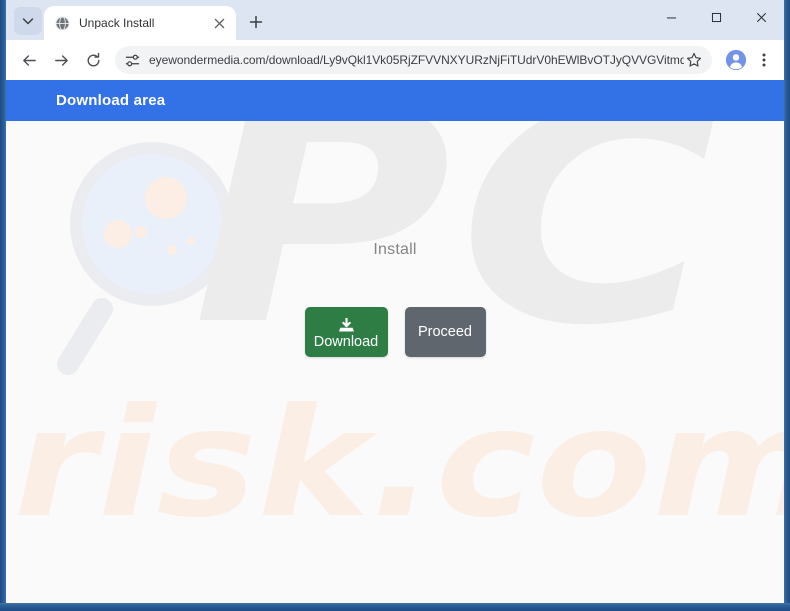 The width and height of the screenshot is (790, 611). I want to click on minimize-button, so click(671, 17).